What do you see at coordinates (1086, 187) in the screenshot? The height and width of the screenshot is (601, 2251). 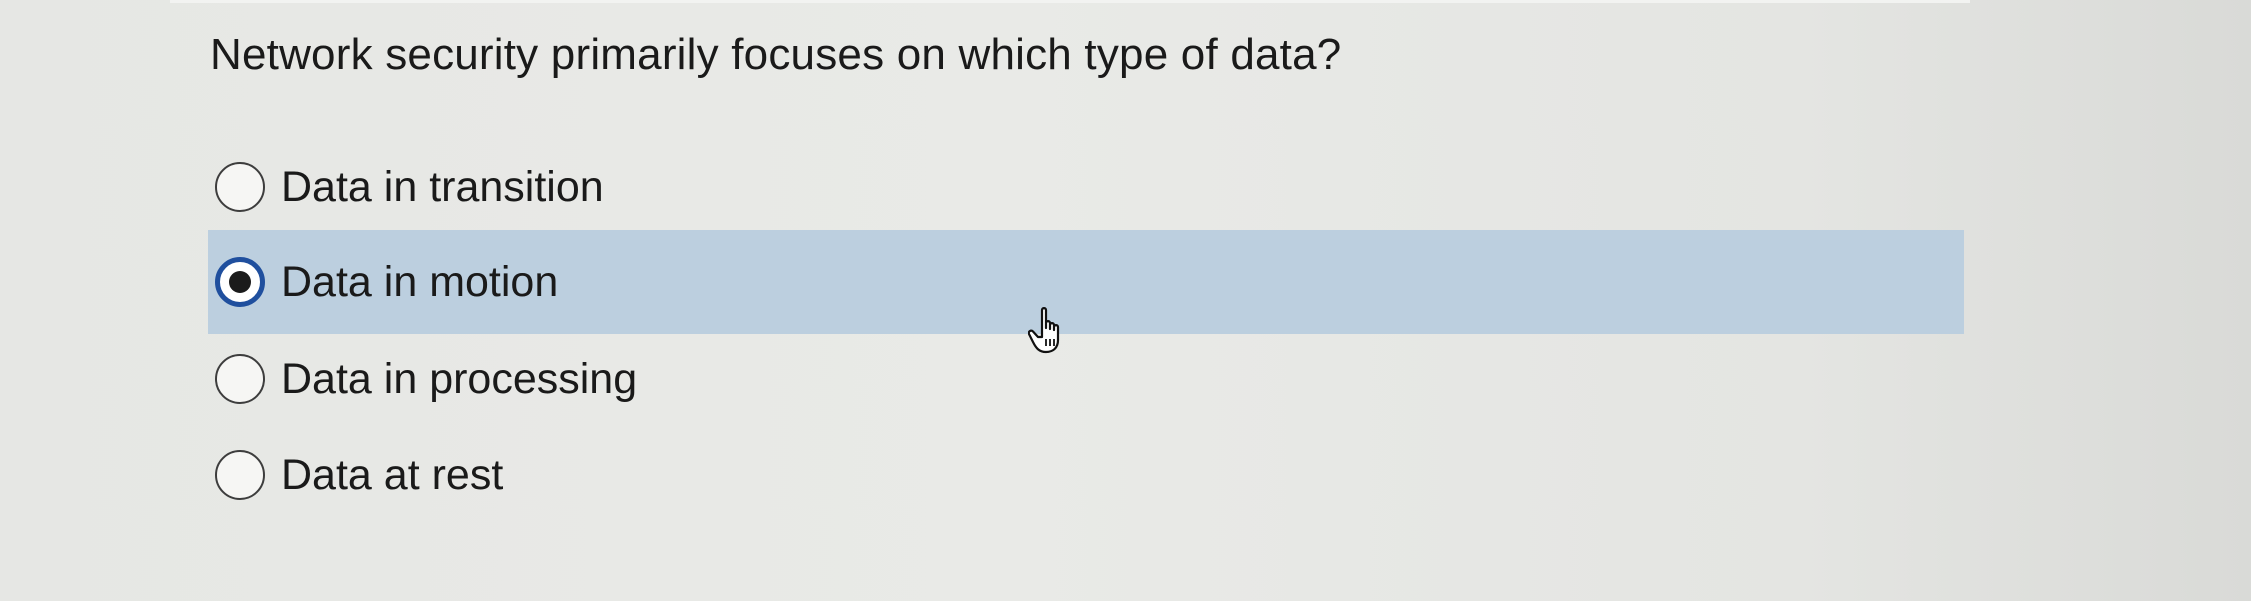 I see `option-data-in-transition: Data in transition` at bounding box center [1086, 187].